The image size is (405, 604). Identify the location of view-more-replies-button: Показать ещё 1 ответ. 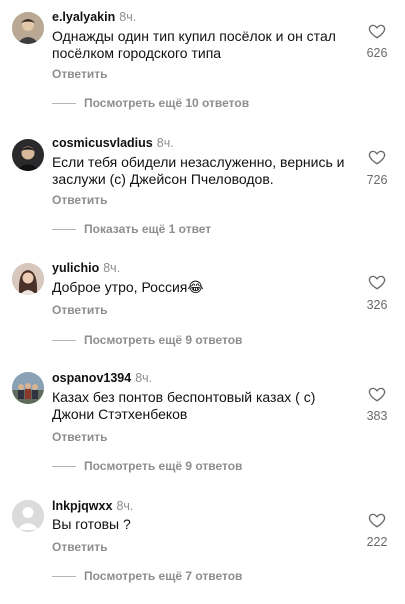
(131, 229).